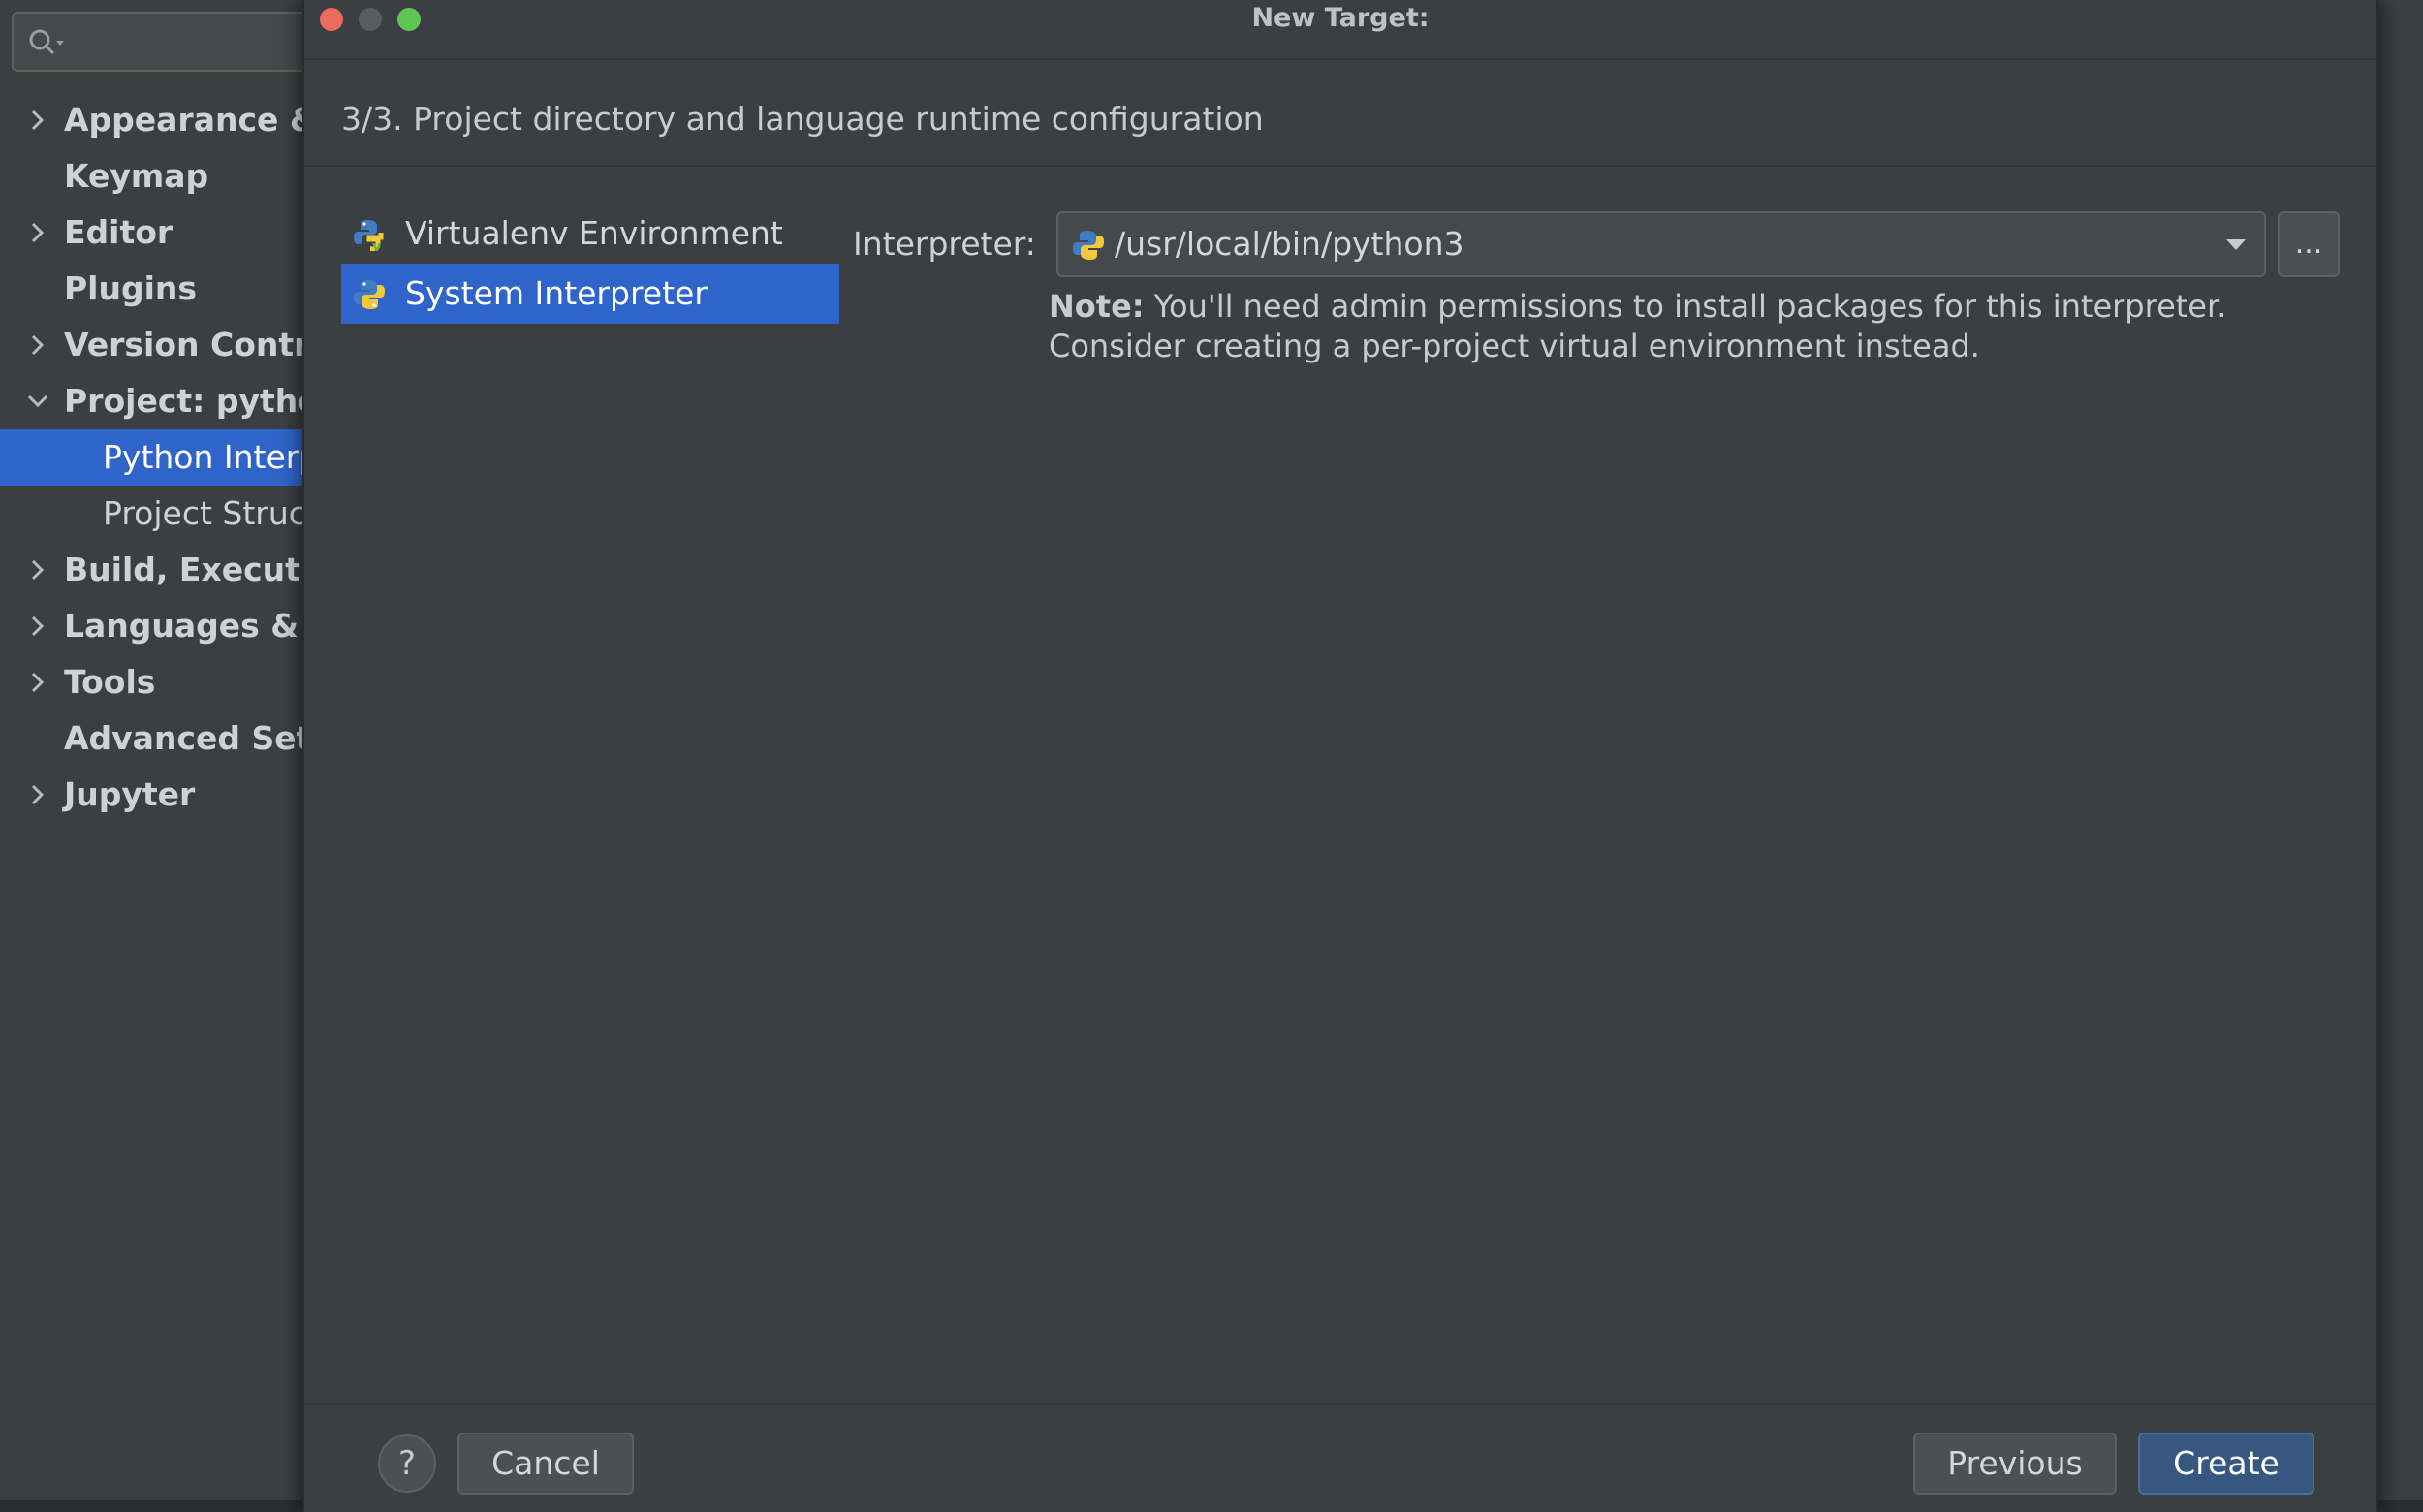 The image size is (2423, 1512). I want to click on dialog-title: New Target:, so click(1340, 18).